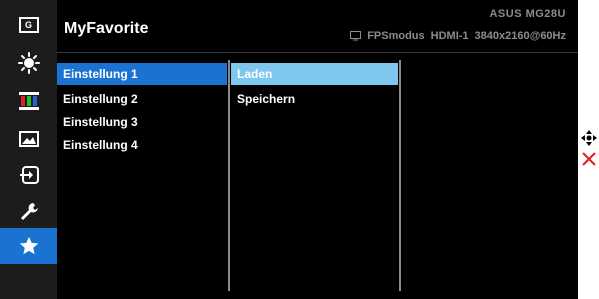 The height and width of the screenshot is (299, 599). What do you see at coordinates (527, 14) in the screenshot?
I see `monitor-model: ASUS MG28U` at bounding box center [527, 14].